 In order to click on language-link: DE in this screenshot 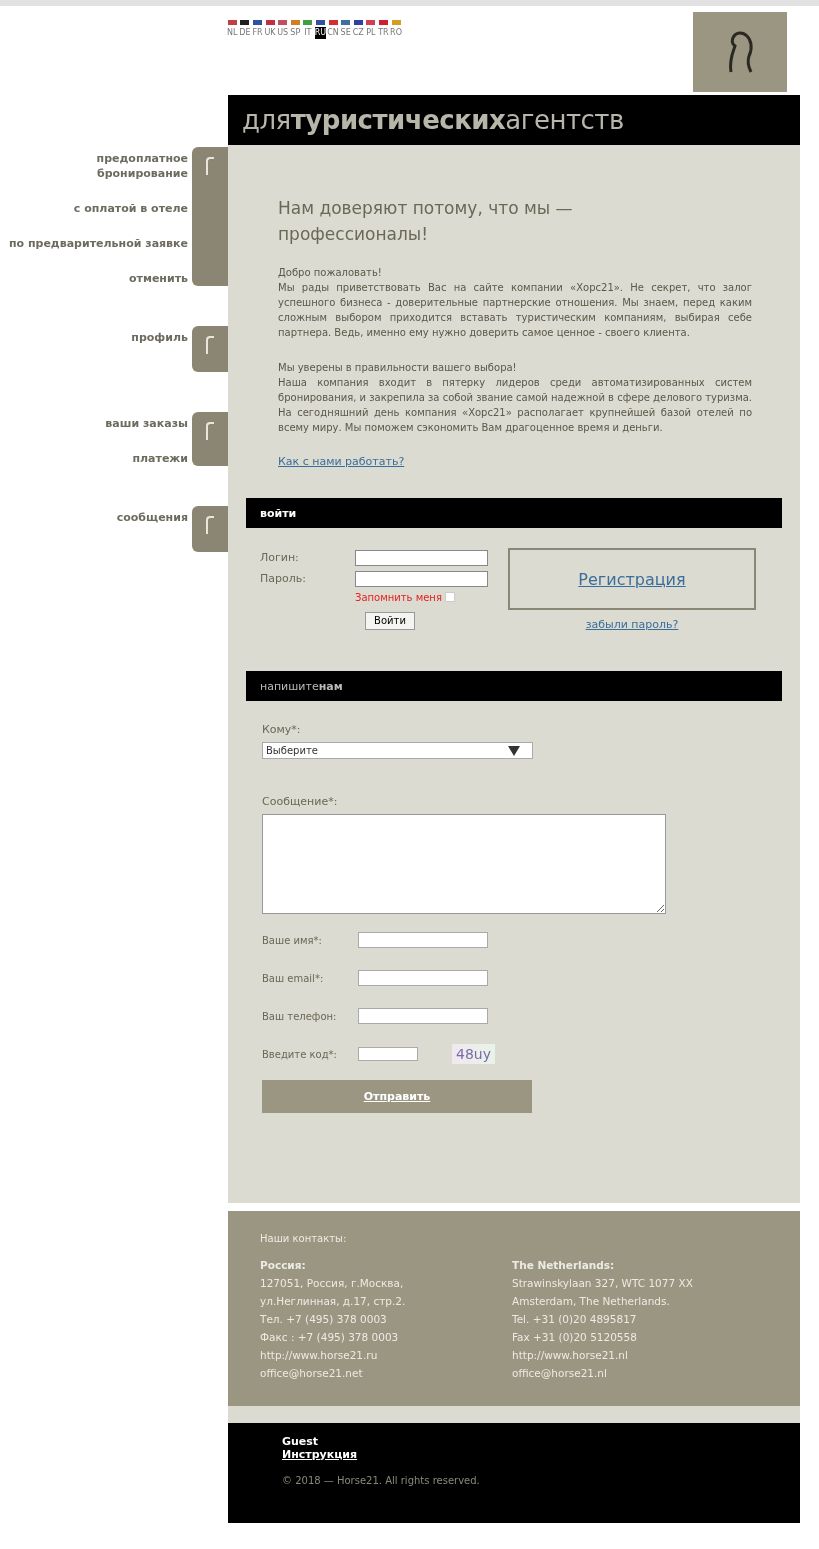, I will do `click(245, 33)`.